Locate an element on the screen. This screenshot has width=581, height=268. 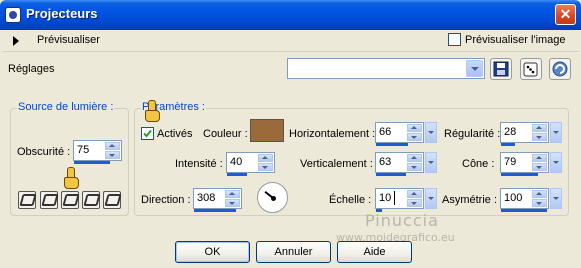
cone-label: Cône : is located at coordinates (478, 164).